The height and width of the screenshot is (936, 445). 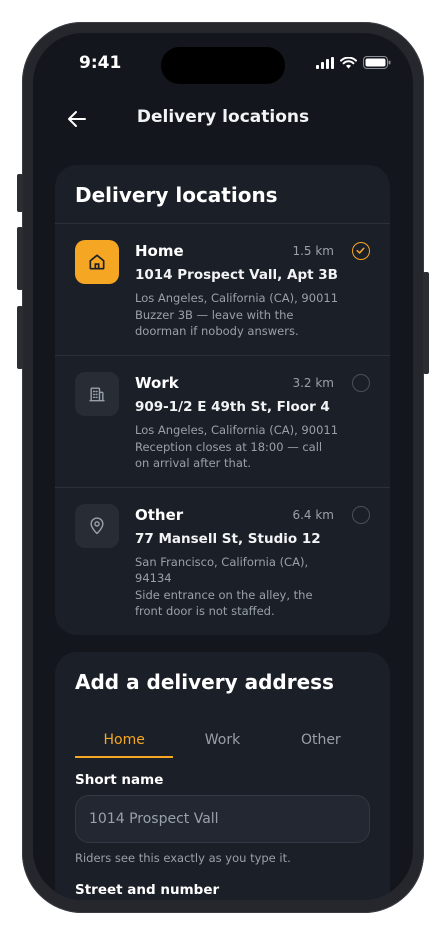 I want to click on check-icon, so click(x=360, y=250).